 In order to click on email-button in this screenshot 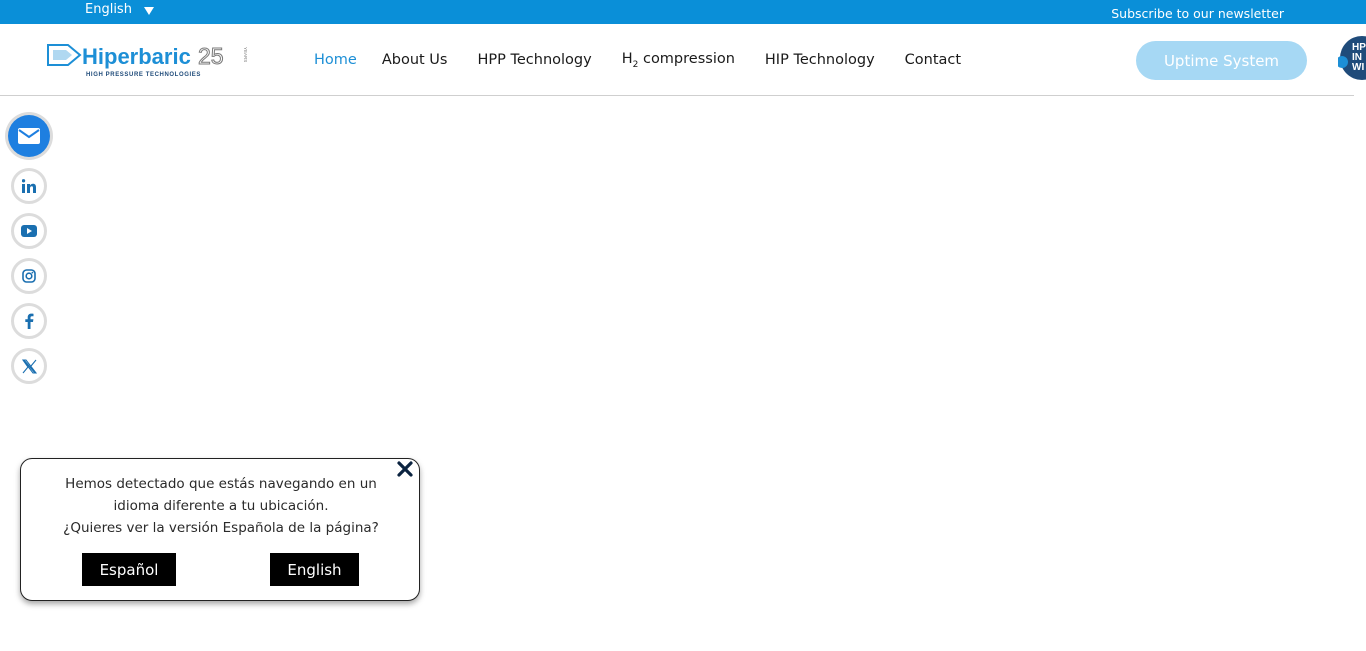, I will do `click(29, 136)`.